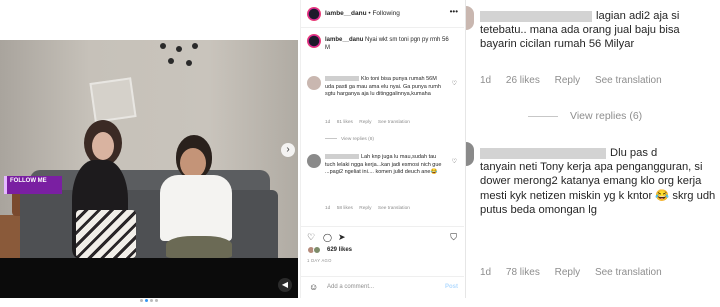  I want to click on wall-picture-frame, so click(113, 100).